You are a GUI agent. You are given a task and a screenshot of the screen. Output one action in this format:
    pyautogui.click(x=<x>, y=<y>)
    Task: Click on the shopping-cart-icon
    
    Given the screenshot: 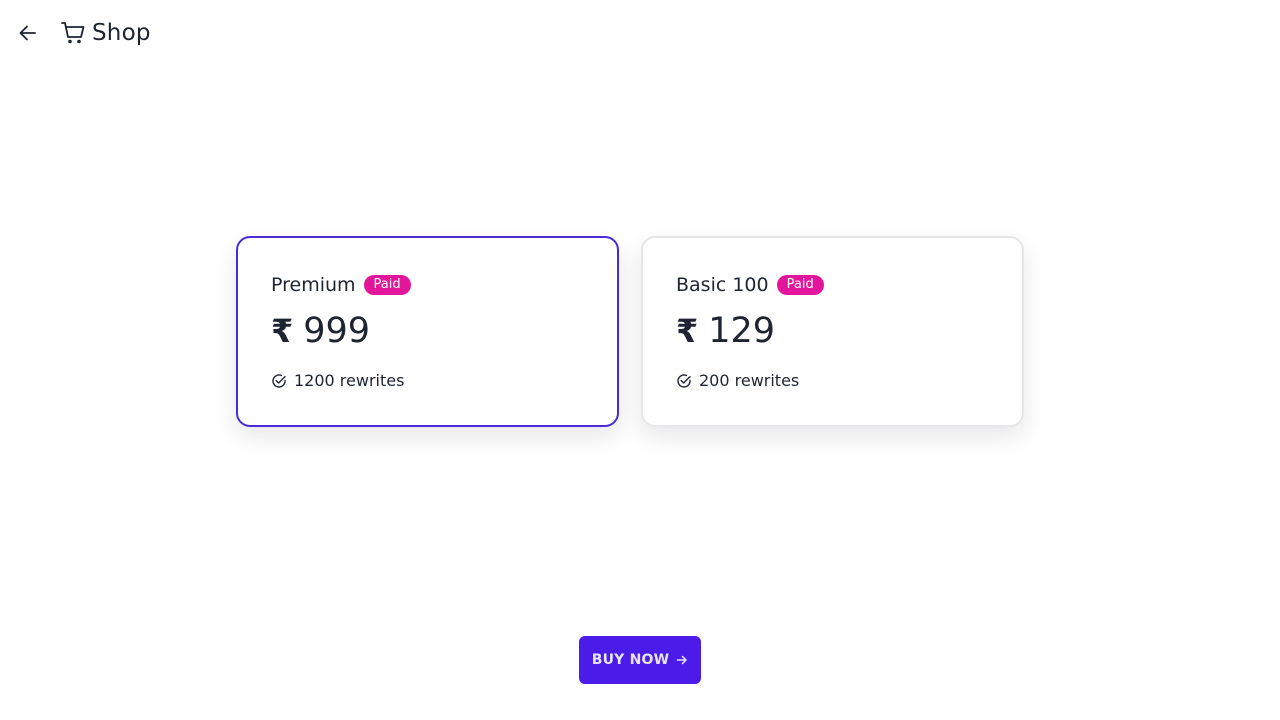 What is the action you would take?
    pyautogui.click(x=73, y=33)
    